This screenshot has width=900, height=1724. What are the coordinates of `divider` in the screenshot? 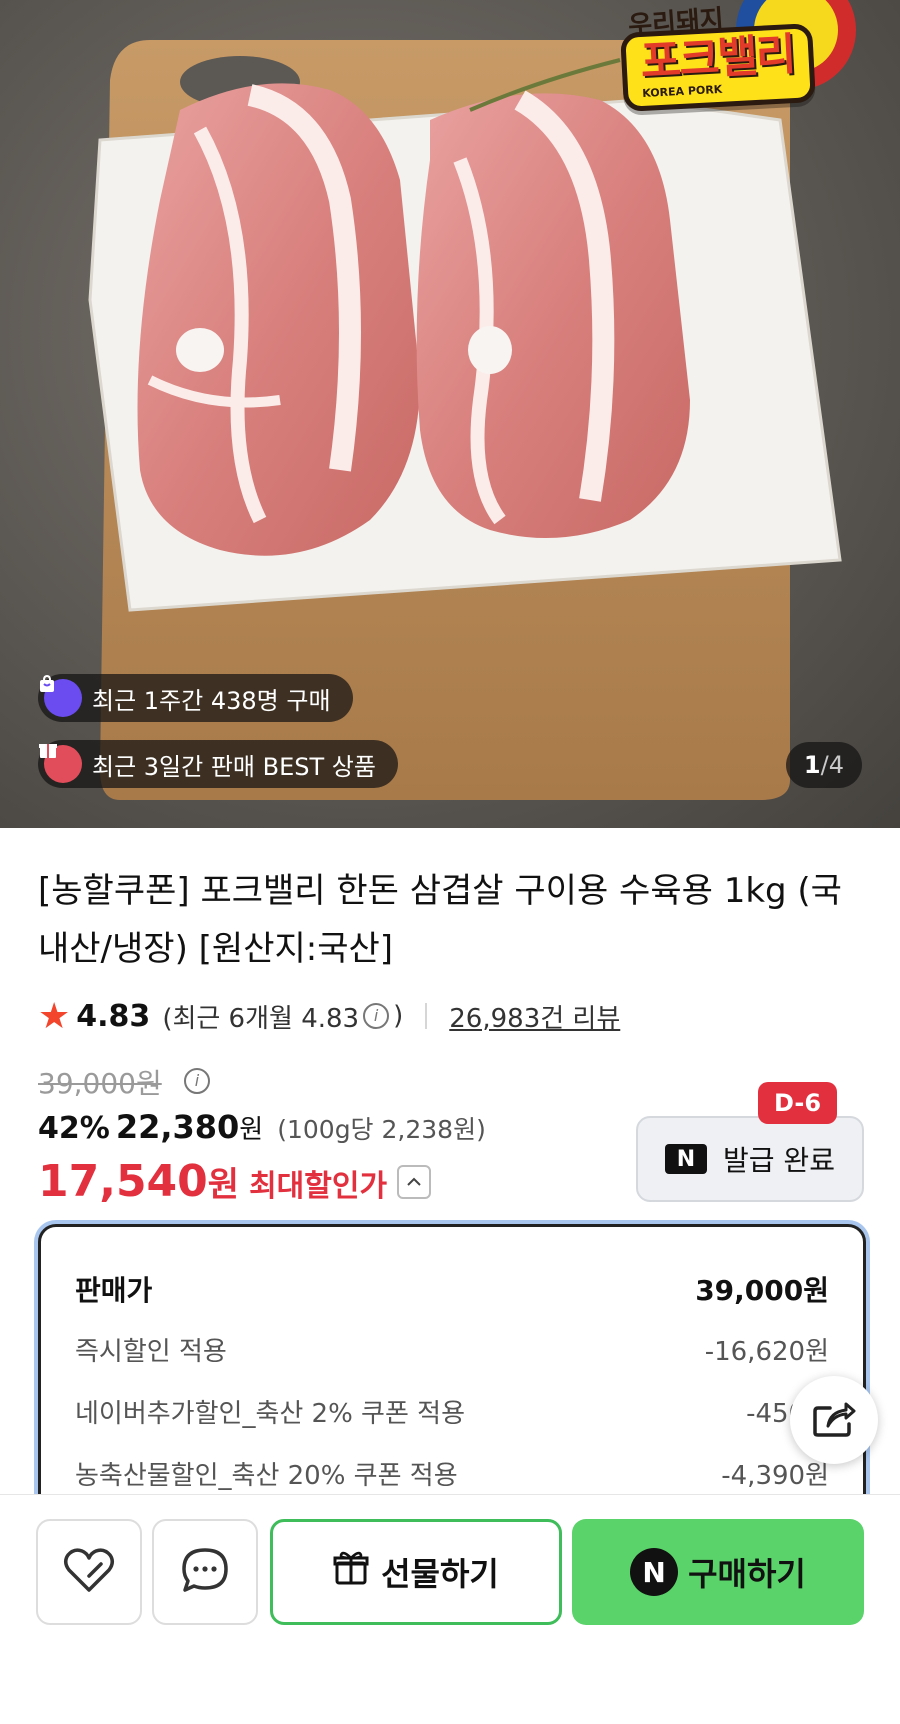 It's located at (426, 1016).